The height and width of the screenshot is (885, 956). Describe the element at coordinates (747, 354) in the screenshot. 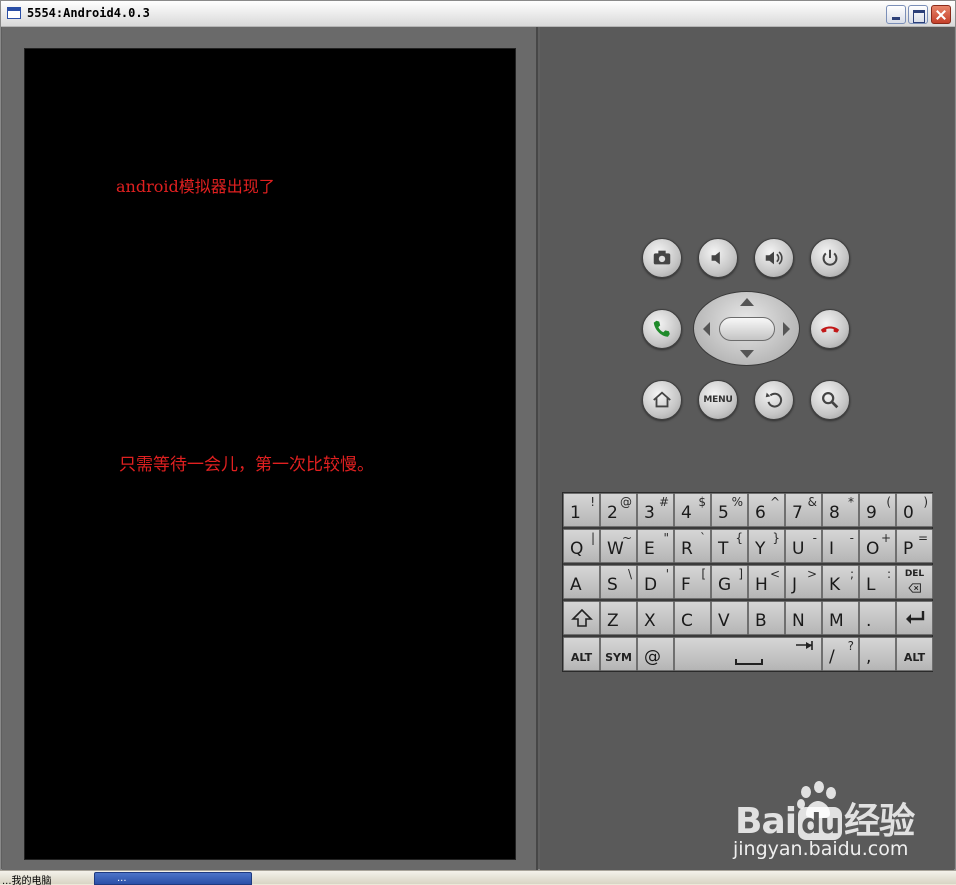

I see `dpad-down-icon` at that location.